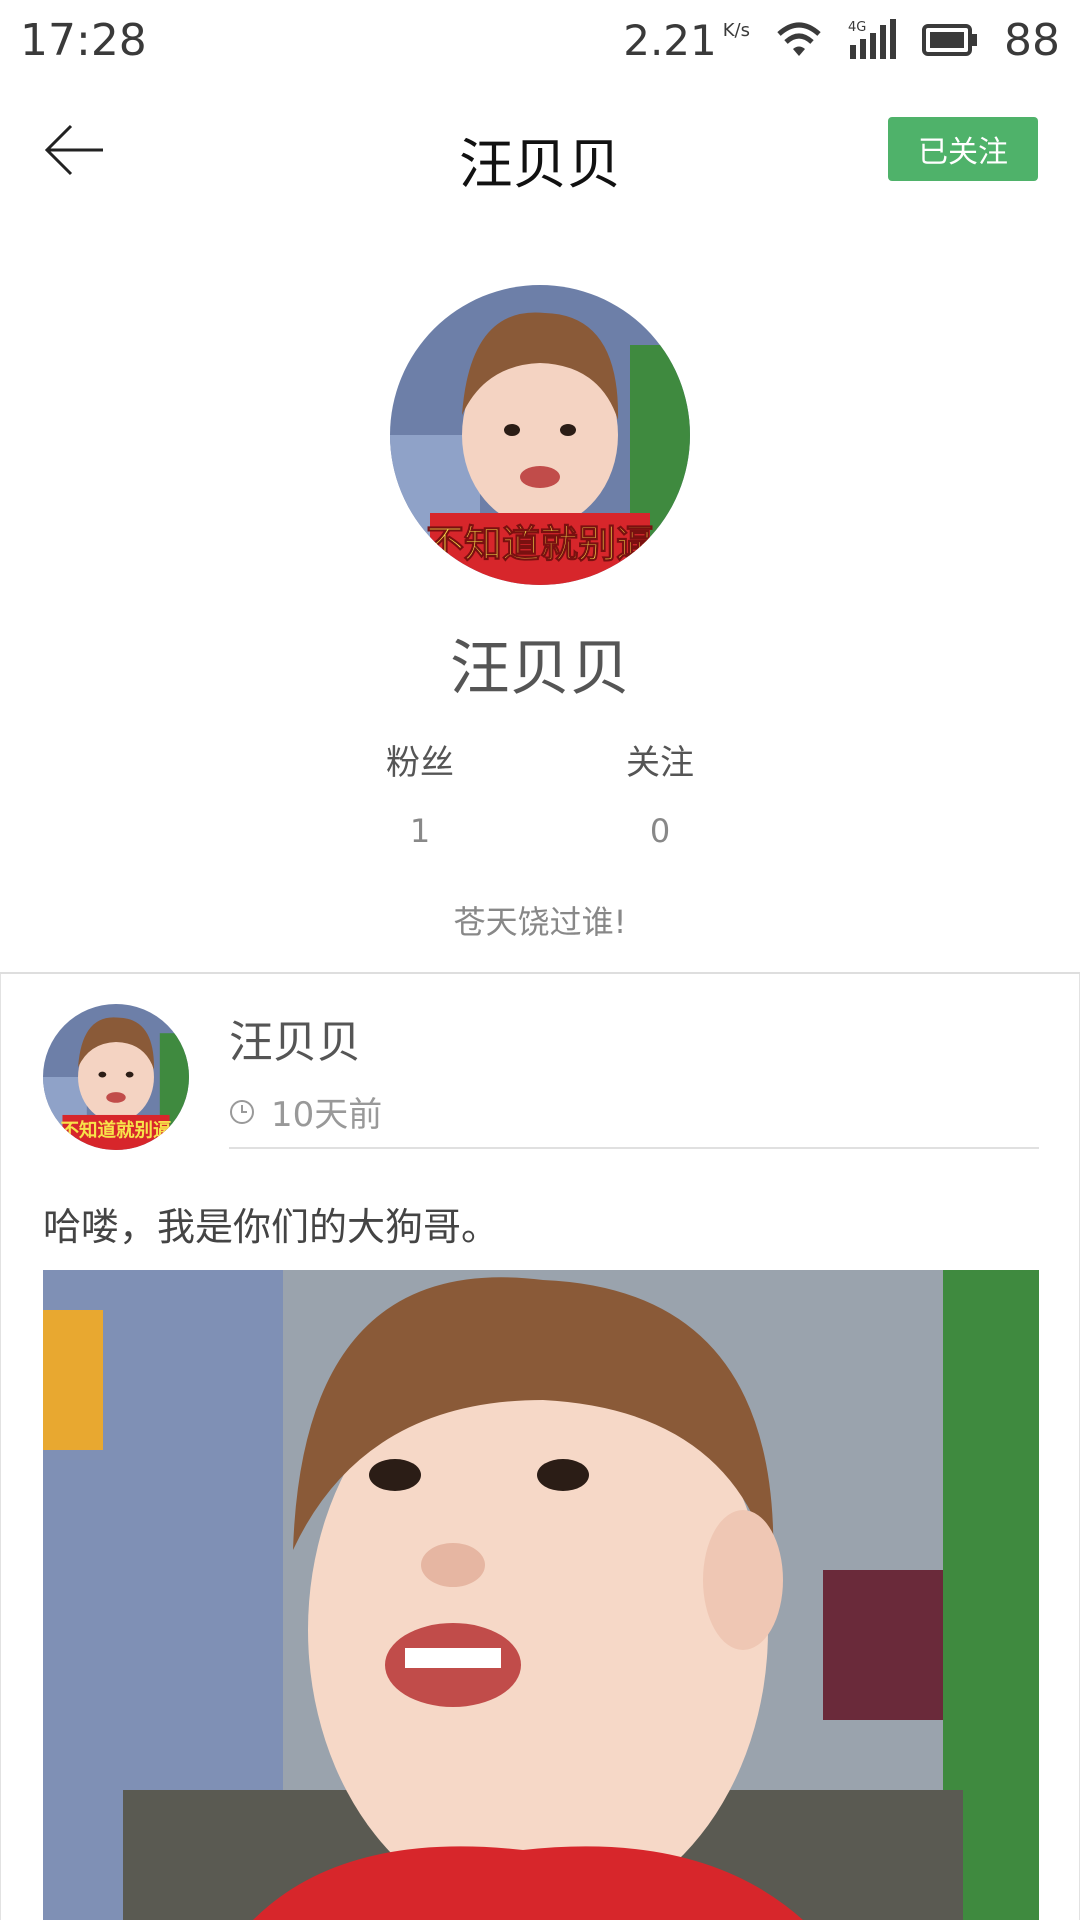 This screenshot has width=1080, height=1920. I want to click on post-avatar-caption: 不知道就别逼, so click(116, 1130).